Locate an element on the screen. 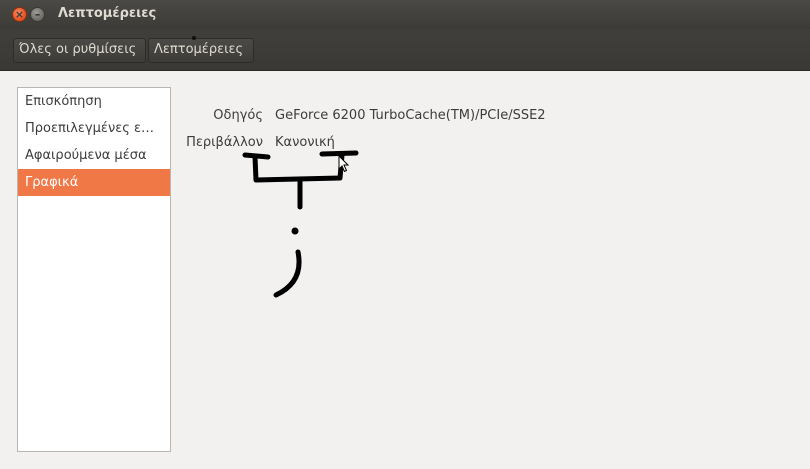 The height and width of the screenshot is (469, 810). driver-value: GeForce 6200 TurboCache(TM)/PCIe/SSE2 is located at coordinates (410, 115).